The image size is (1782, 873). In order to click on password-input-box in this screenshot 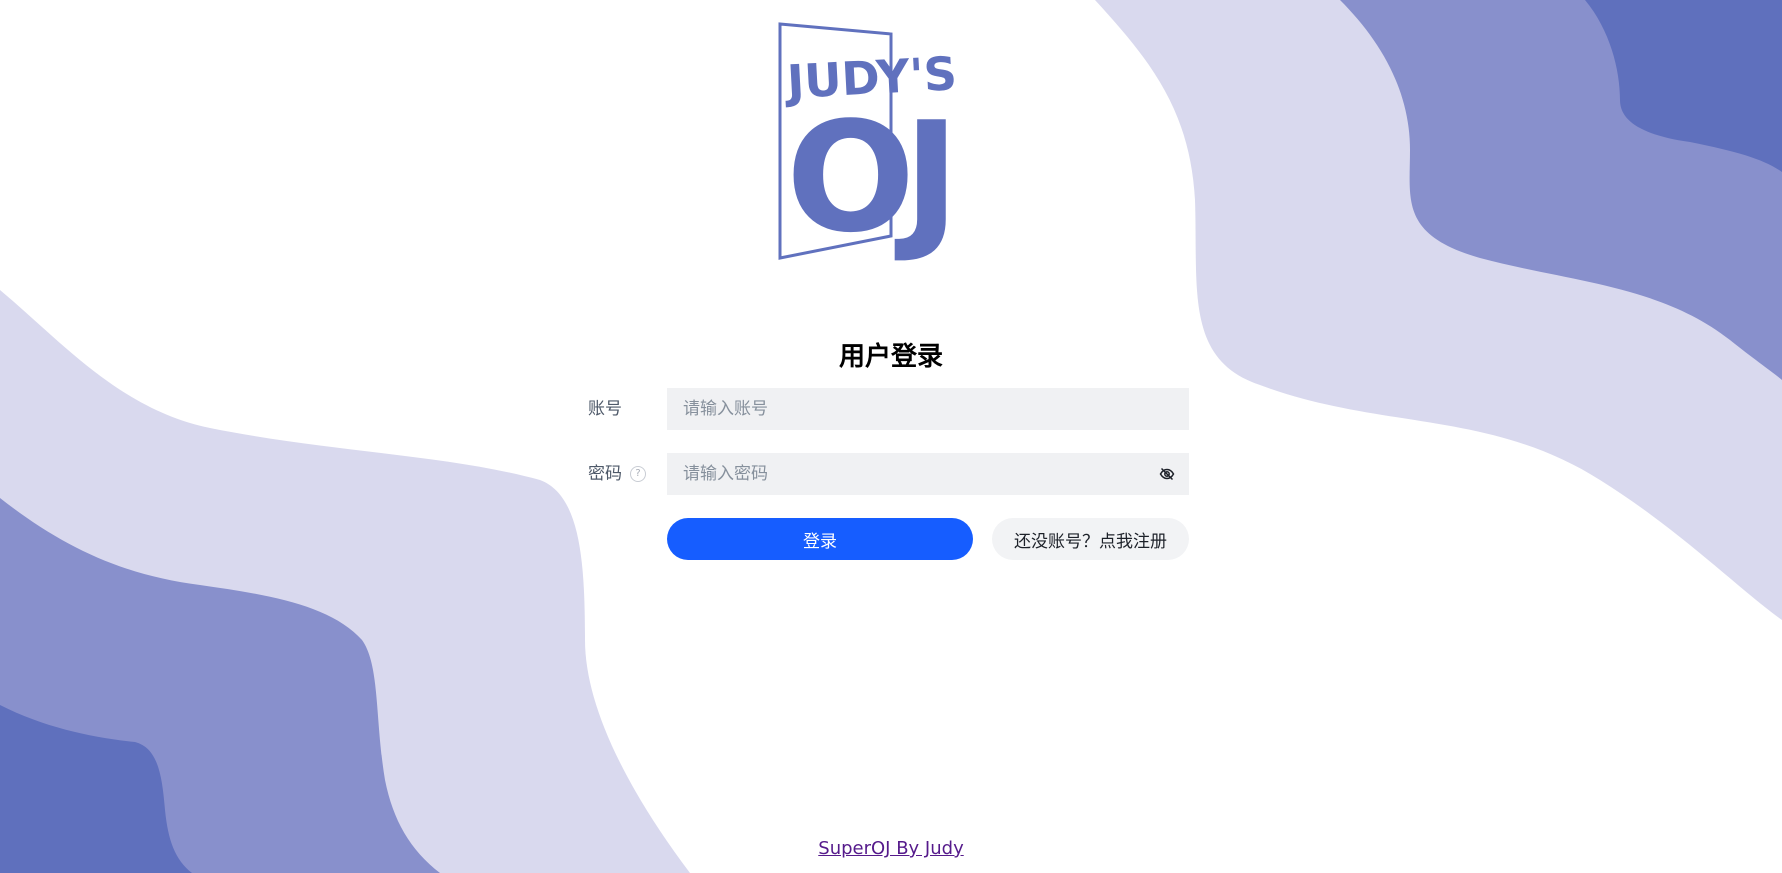, I will do `click(928, 474)`.